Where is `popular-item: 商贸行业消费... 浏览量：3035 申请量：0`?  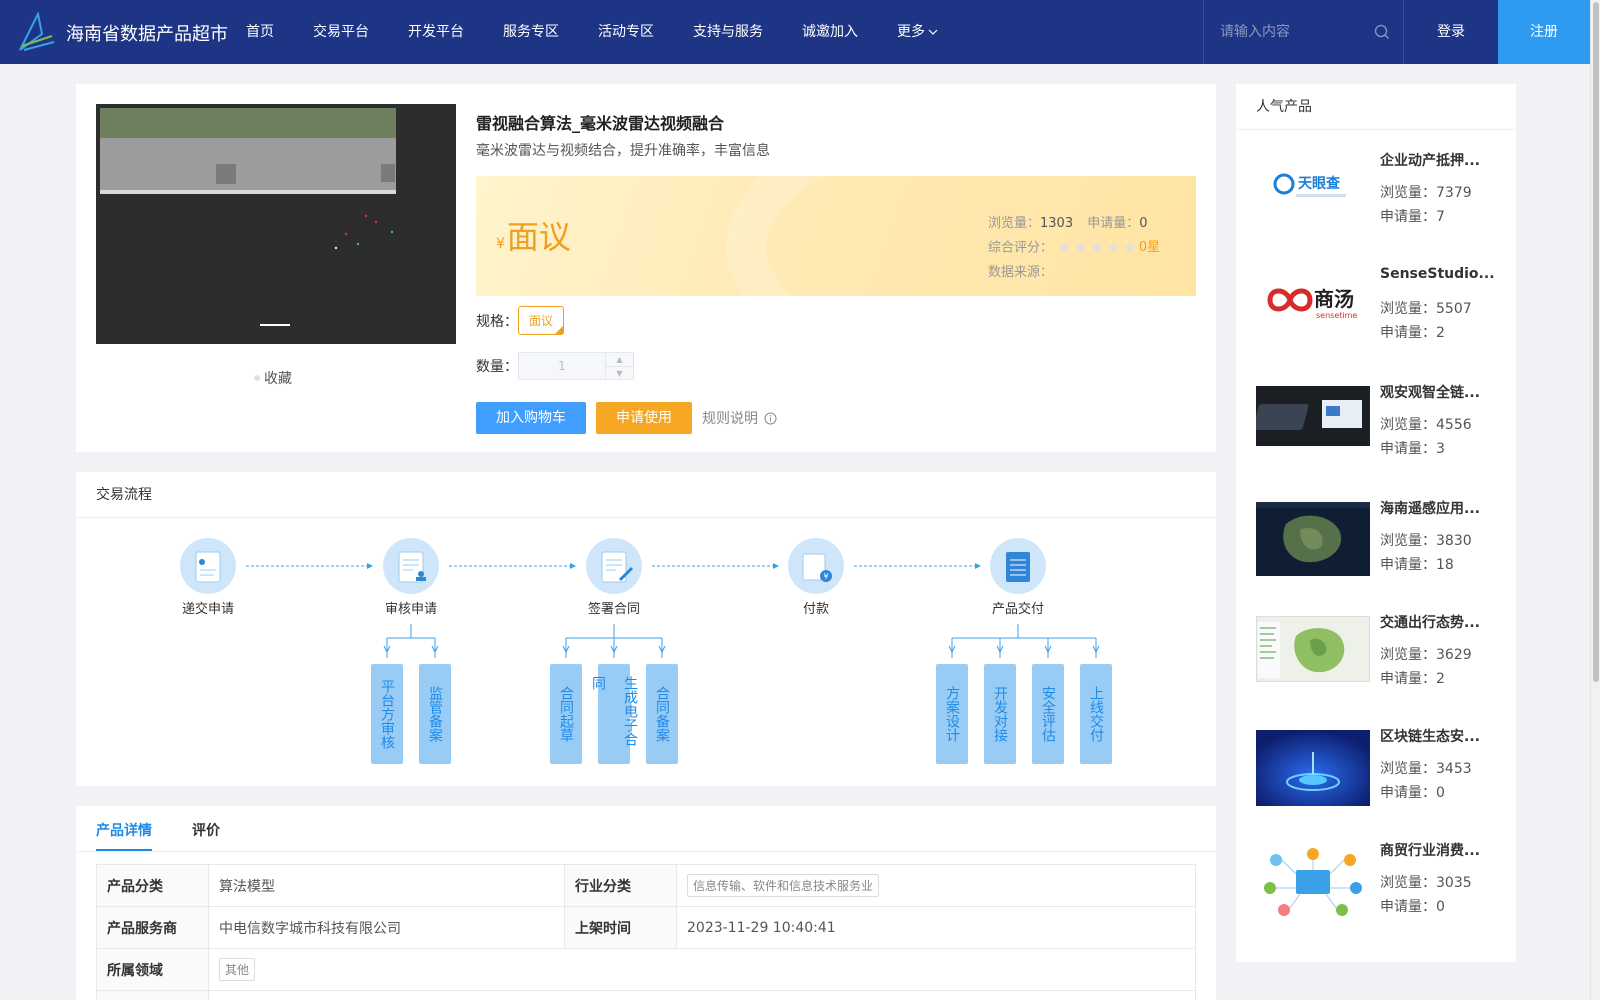
popular-item: 商贸行业消费... 浏览量：3035 申请量：0 is located at coordinates (1381, 893).